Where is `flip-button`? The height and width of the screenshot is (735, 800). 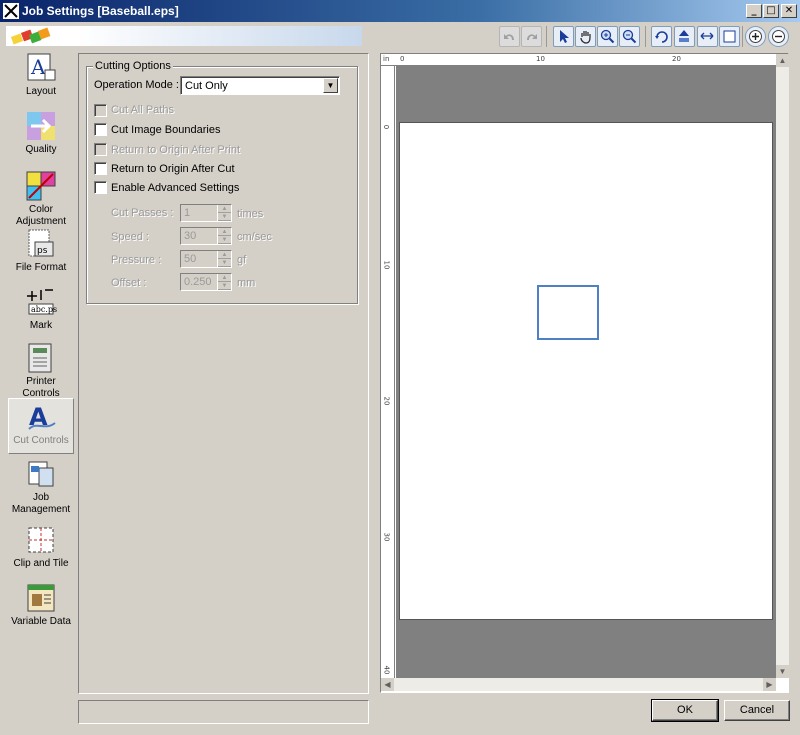
flip-button is located at coordinates (684, 36).